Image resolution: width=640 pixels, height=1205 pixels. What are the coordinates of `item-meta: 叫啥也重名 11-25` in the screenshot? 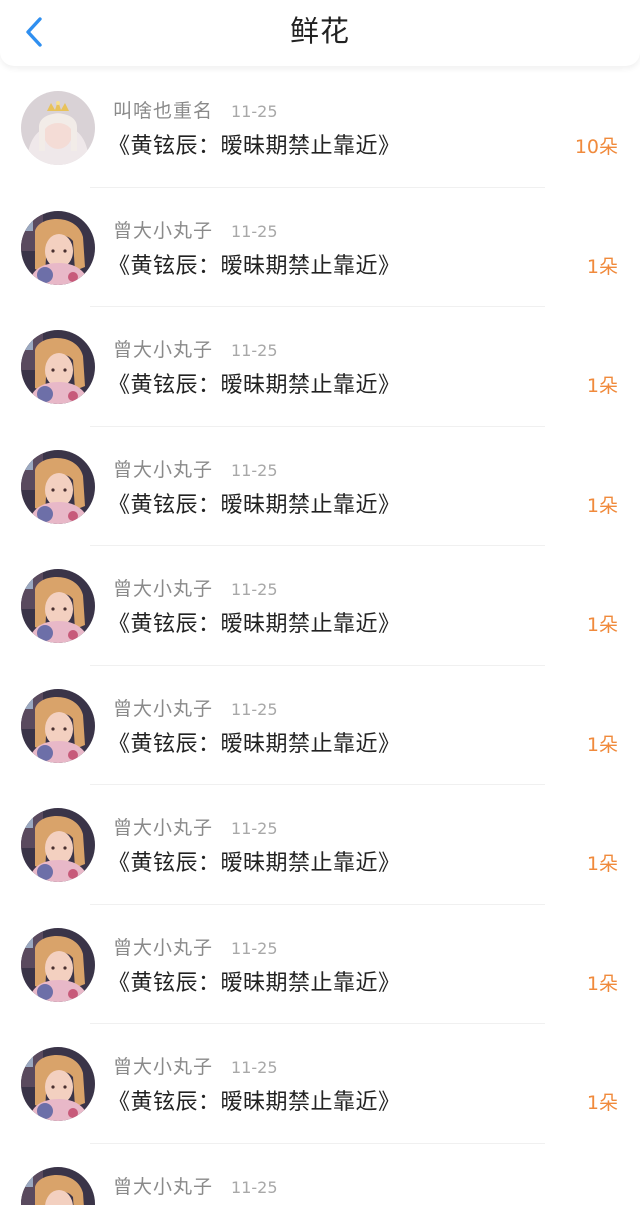 It's located at (195, 110).